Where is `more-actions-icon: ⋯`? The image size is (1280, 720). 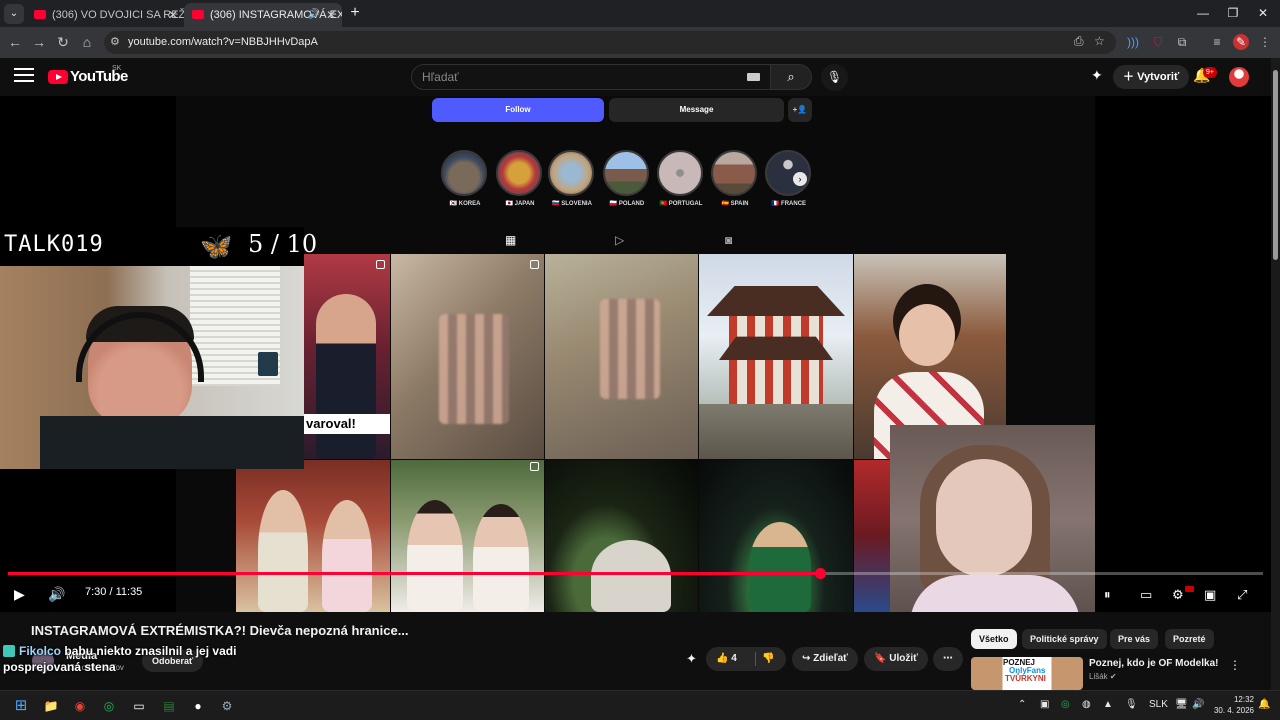
more-actions-icon: ⋯ is located at coordinates (948, 659).